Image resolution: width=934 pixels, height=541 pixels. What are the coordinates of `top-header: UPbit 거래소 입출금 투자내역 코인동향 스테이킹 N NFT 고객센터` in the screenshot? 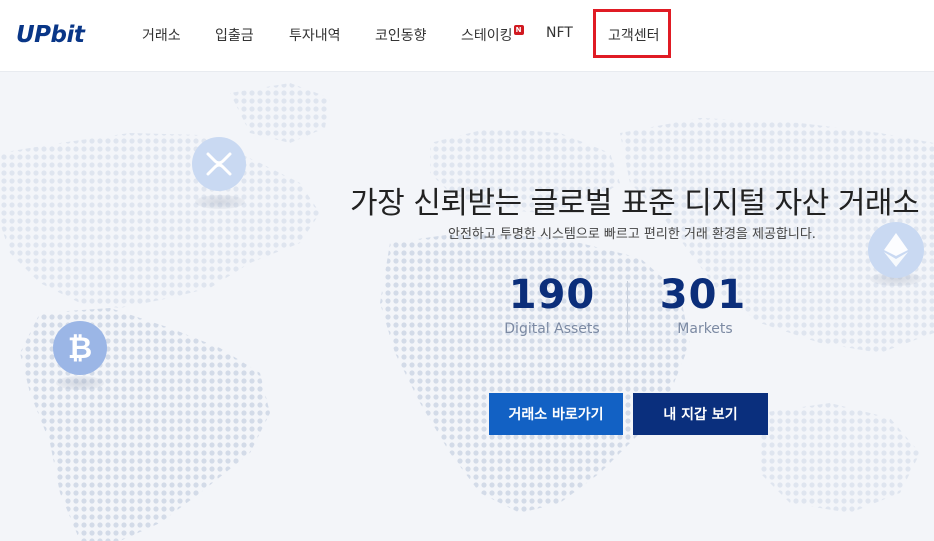 It's located at (467, 36).